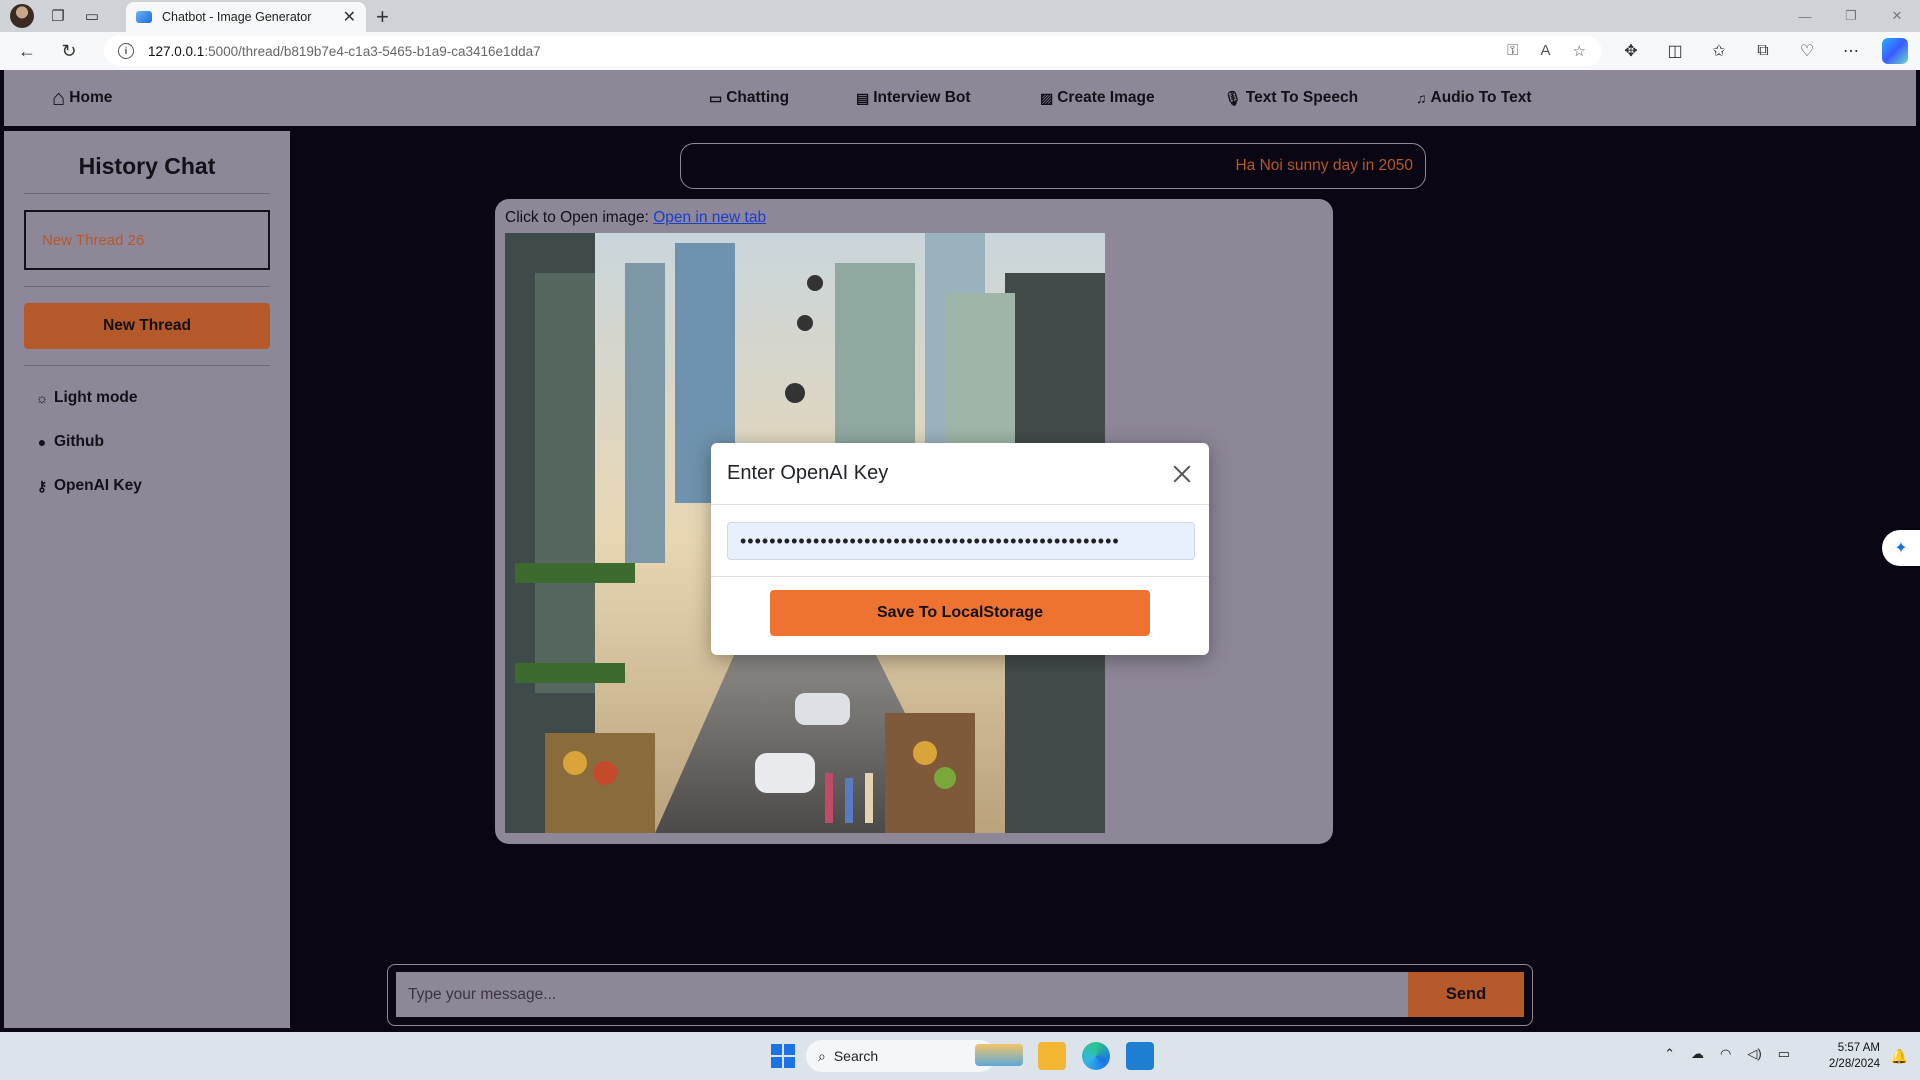  I want to click on nav-home: ⌂ Home, so click(82, 98).